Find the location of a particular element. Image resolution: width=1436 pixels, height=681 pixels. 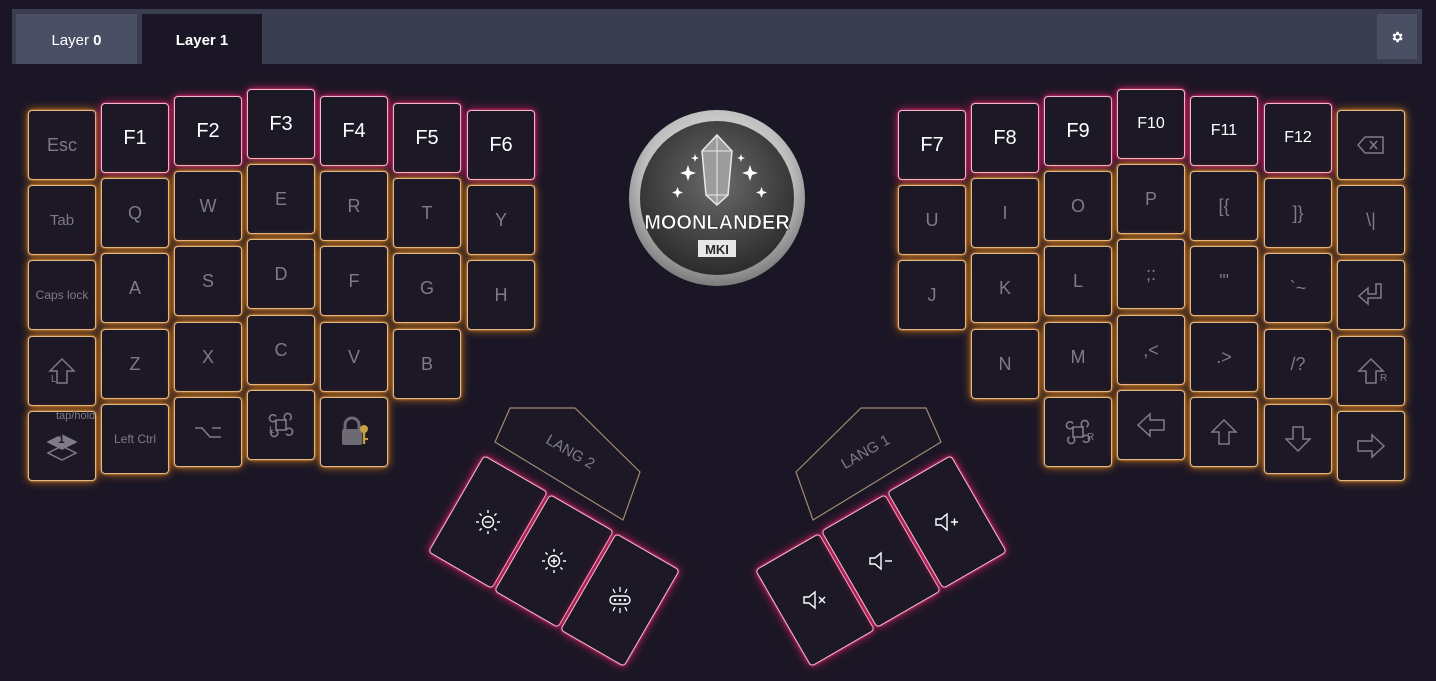

key-lock is located at coordinates (354, 432).